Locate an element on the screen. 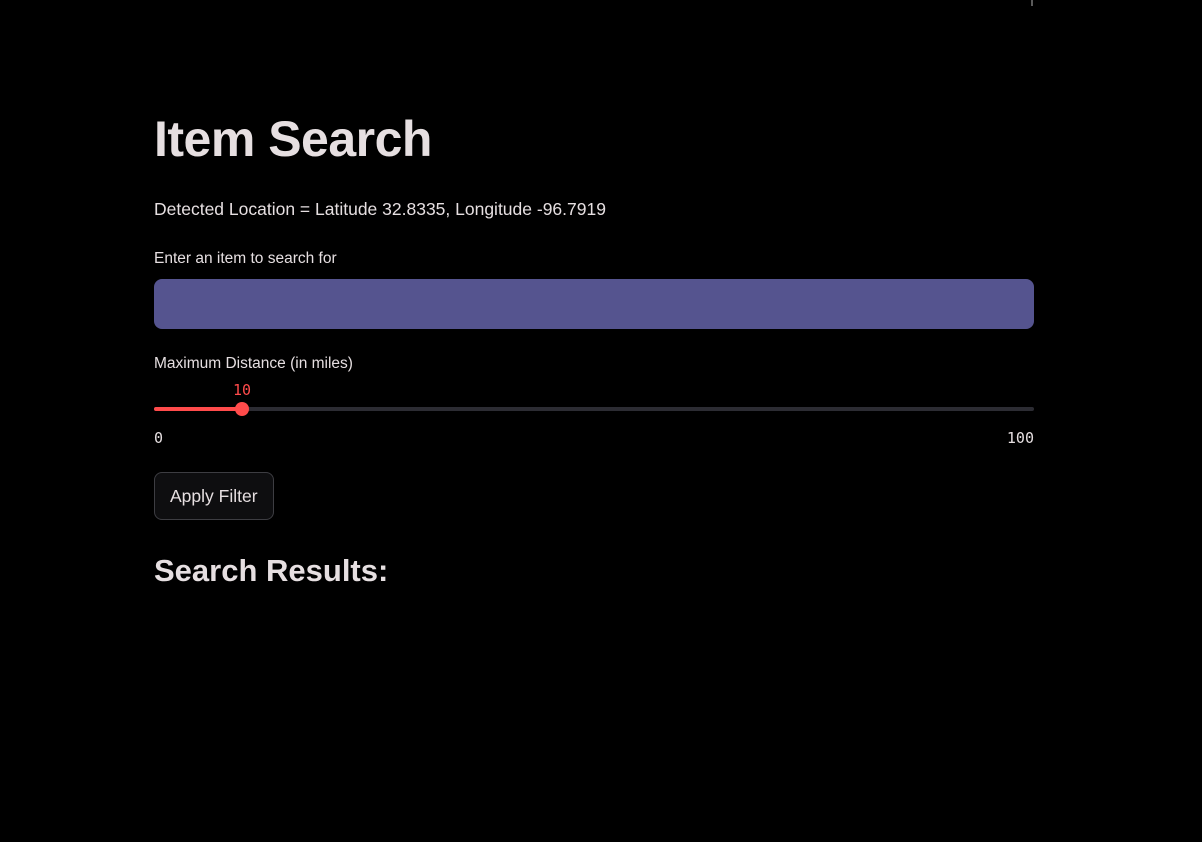  slider-thumb is located at coordinates (242, 409).